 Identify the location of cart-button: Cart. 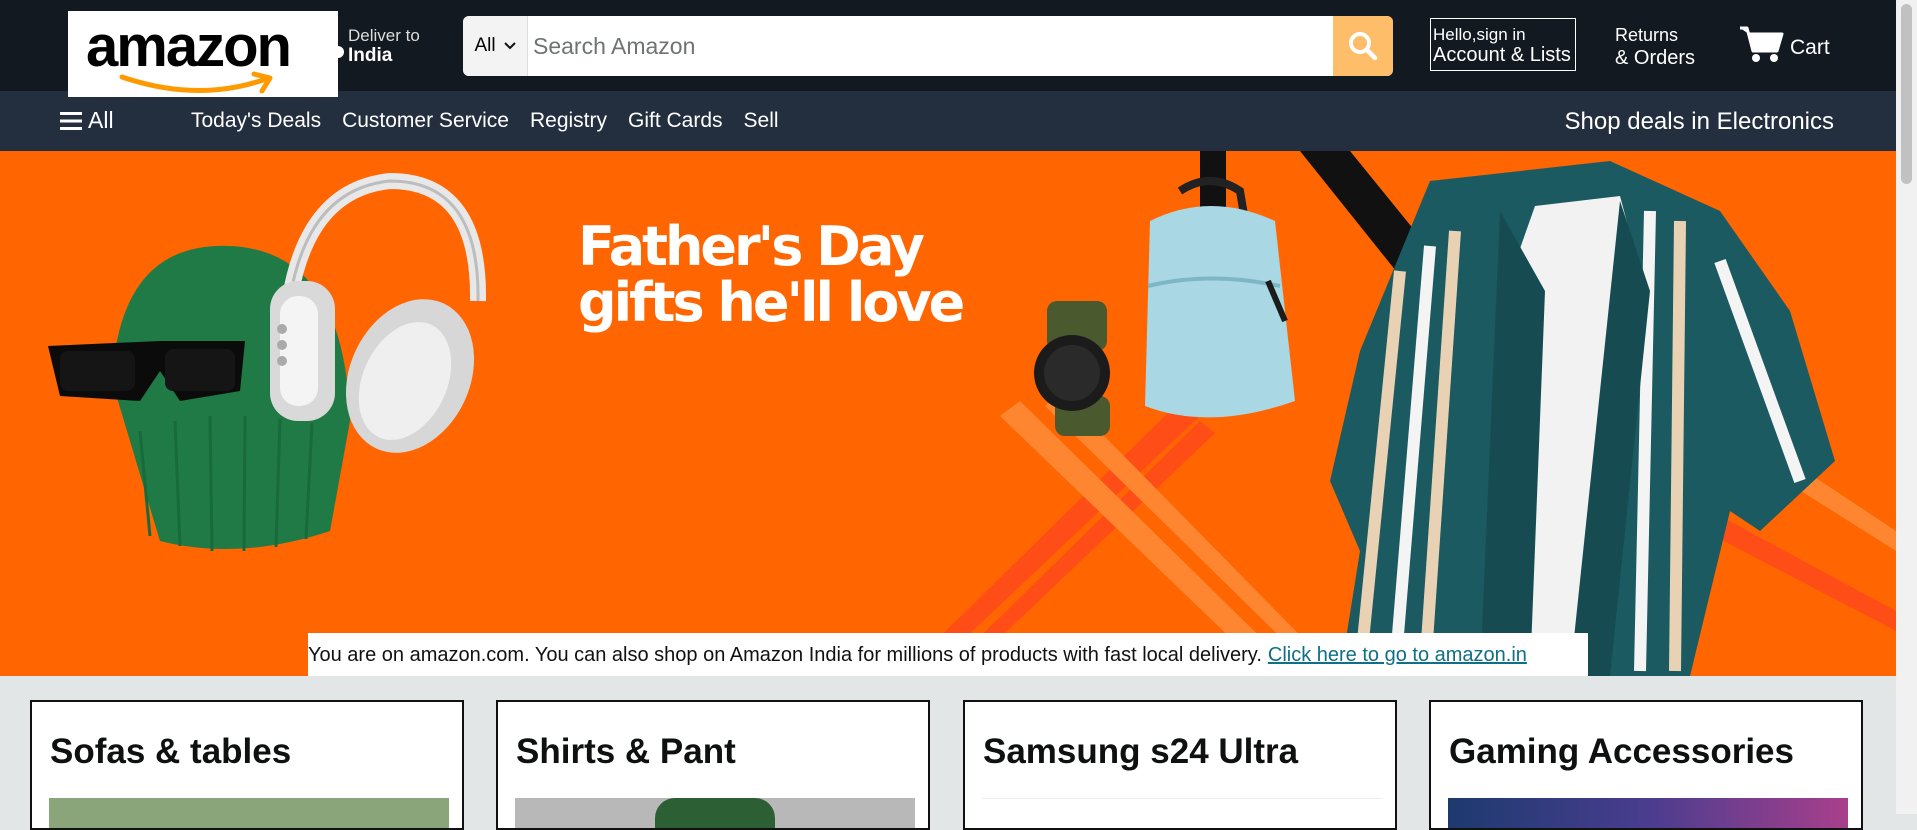
(1784, 44).